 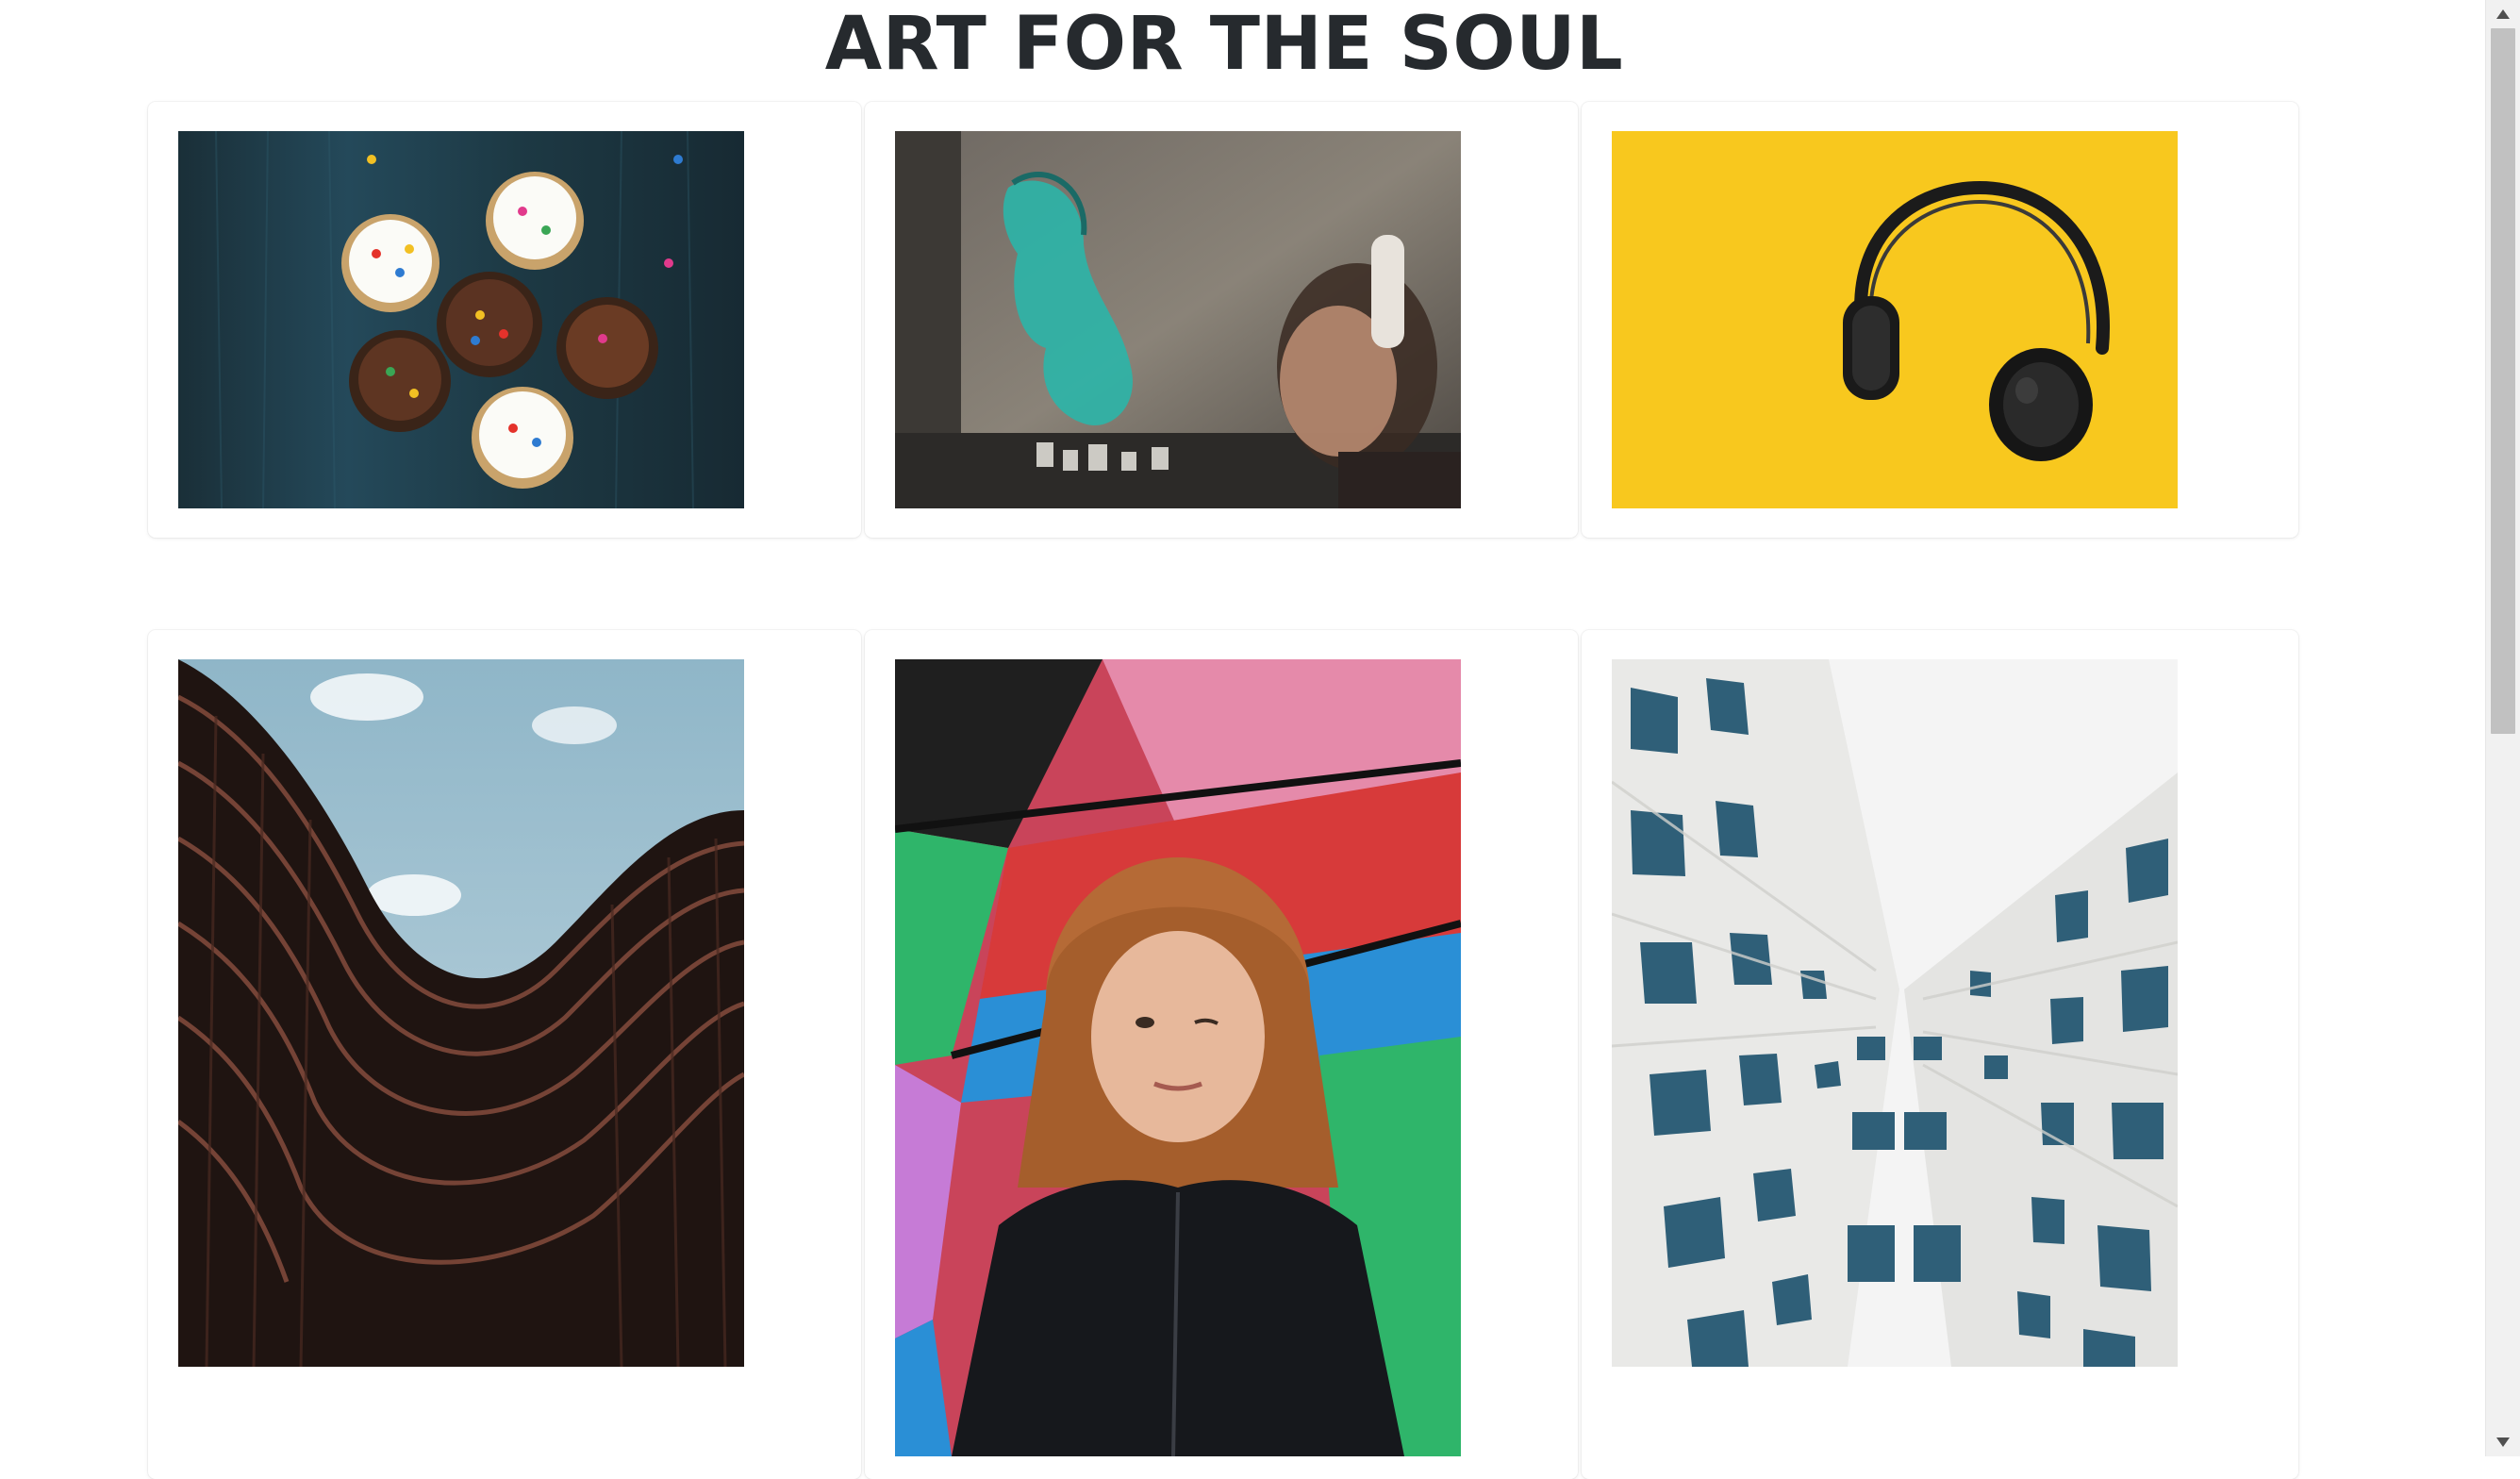 What do you see at coordinates (461, 1013) in the screenshot?
I see `curved-building-photo` at bounding box center [461, 1013].